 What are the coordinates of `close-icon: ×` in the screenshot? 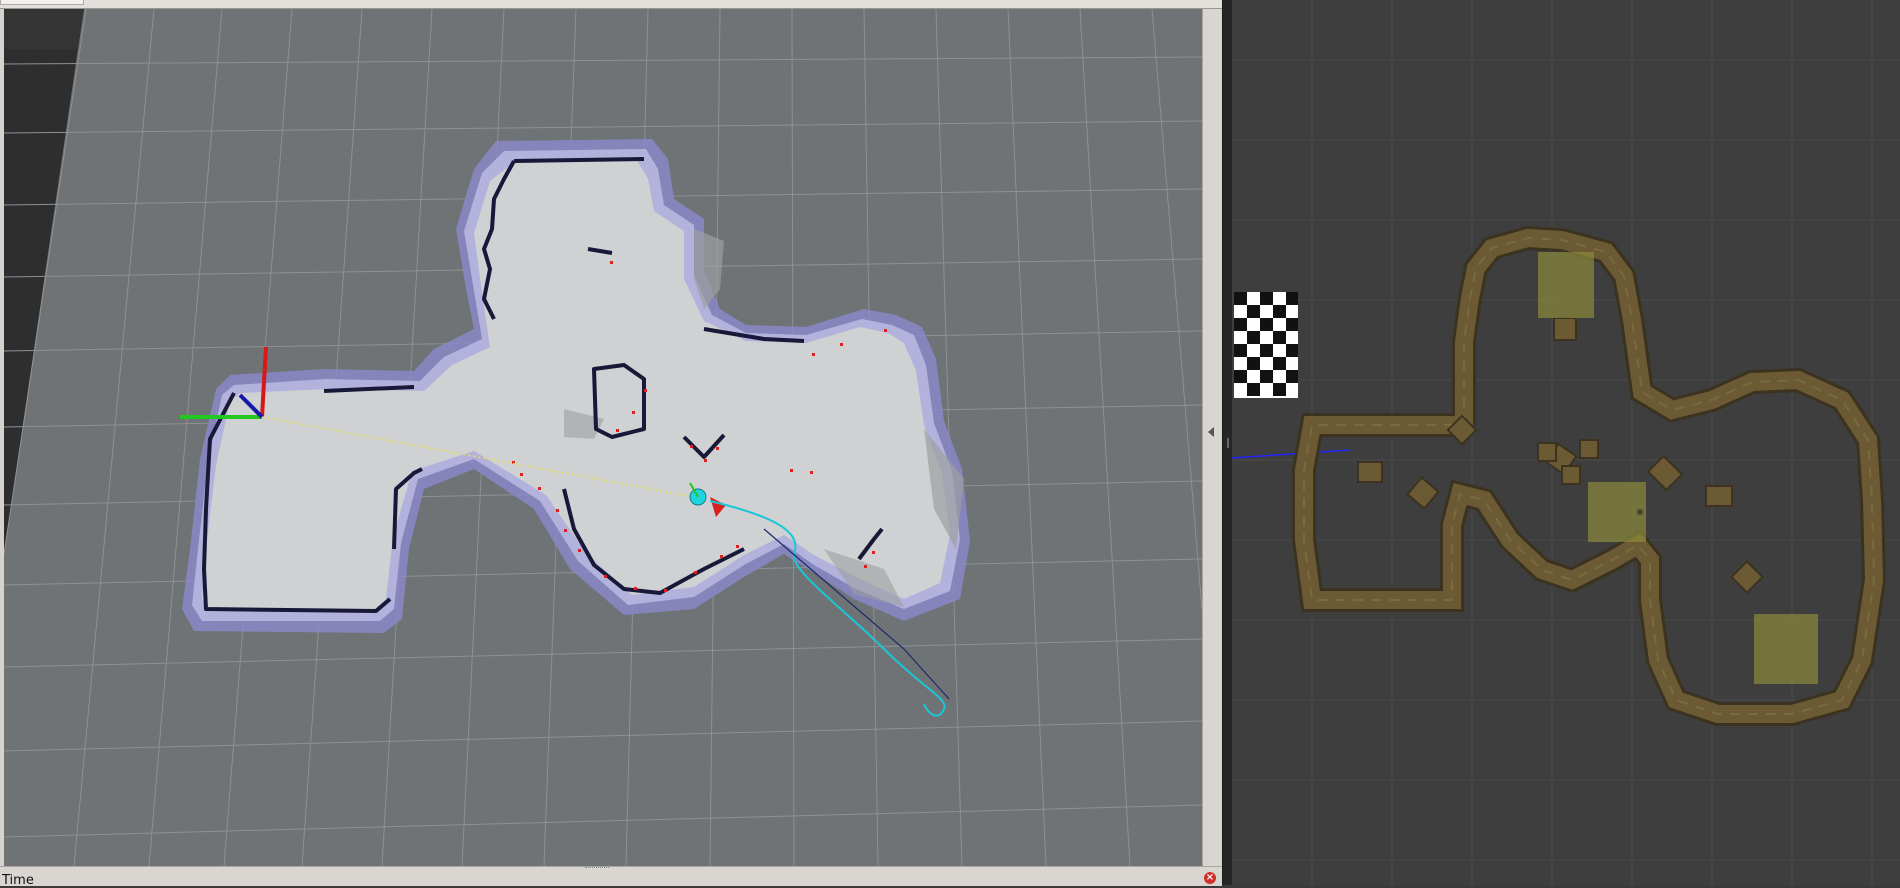 It's located at (1210, 878).